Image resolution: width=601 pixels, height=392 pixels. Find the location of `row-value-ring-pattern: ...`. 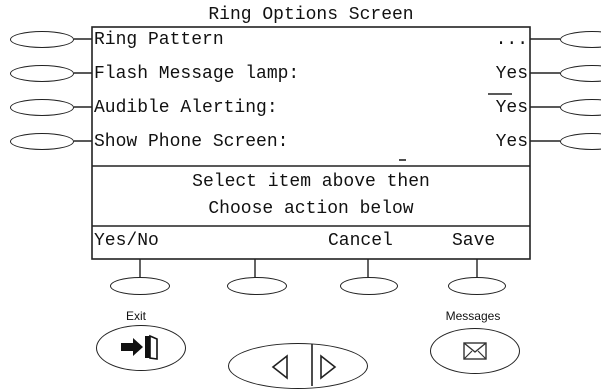

row-value-ring-pattern: ... is located at coordinates (511, 40).